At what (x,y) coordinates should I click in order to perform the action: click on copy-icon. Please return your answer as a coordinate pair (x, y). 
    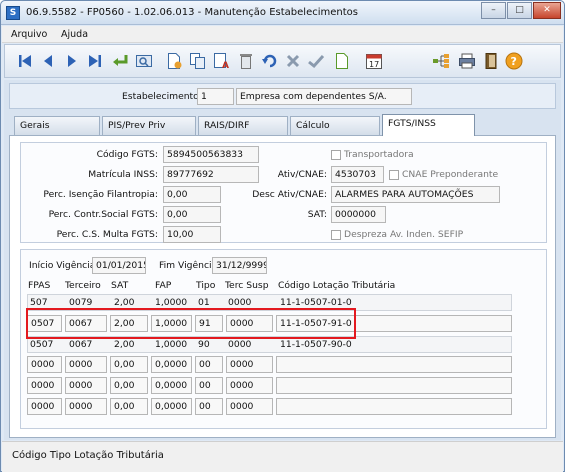
    Looking at the image, I should click on (198, 61).